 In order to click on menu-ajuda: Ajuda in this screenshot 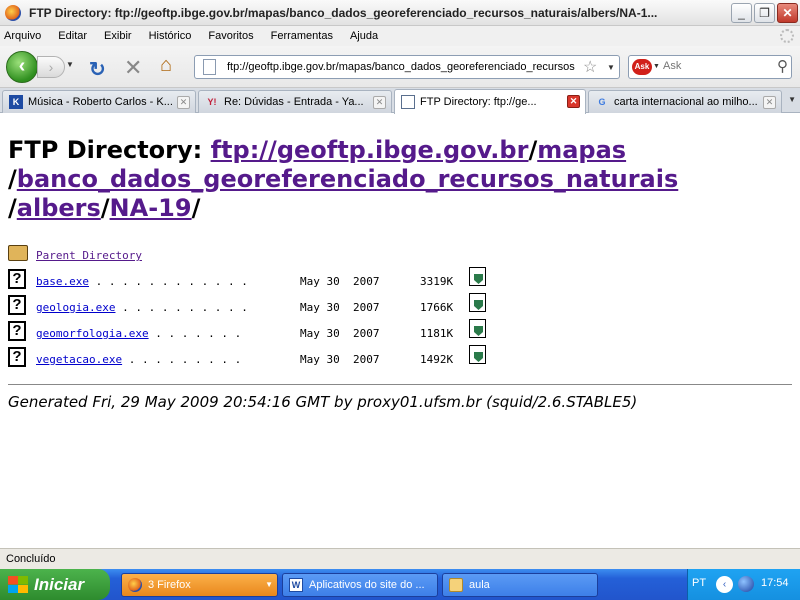, I will do `click(364, 36)`.